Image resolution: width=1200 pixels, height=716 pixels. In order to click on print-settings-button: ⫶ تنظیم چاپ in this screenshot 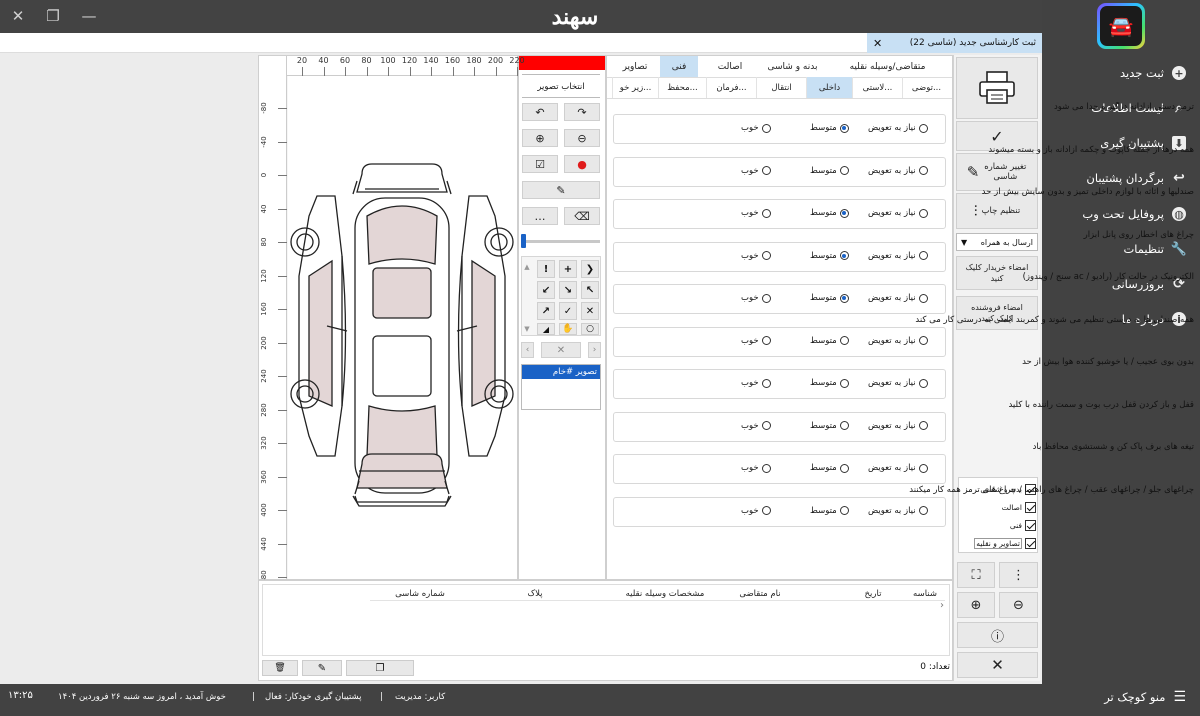, I will do `click(997, 211)`.